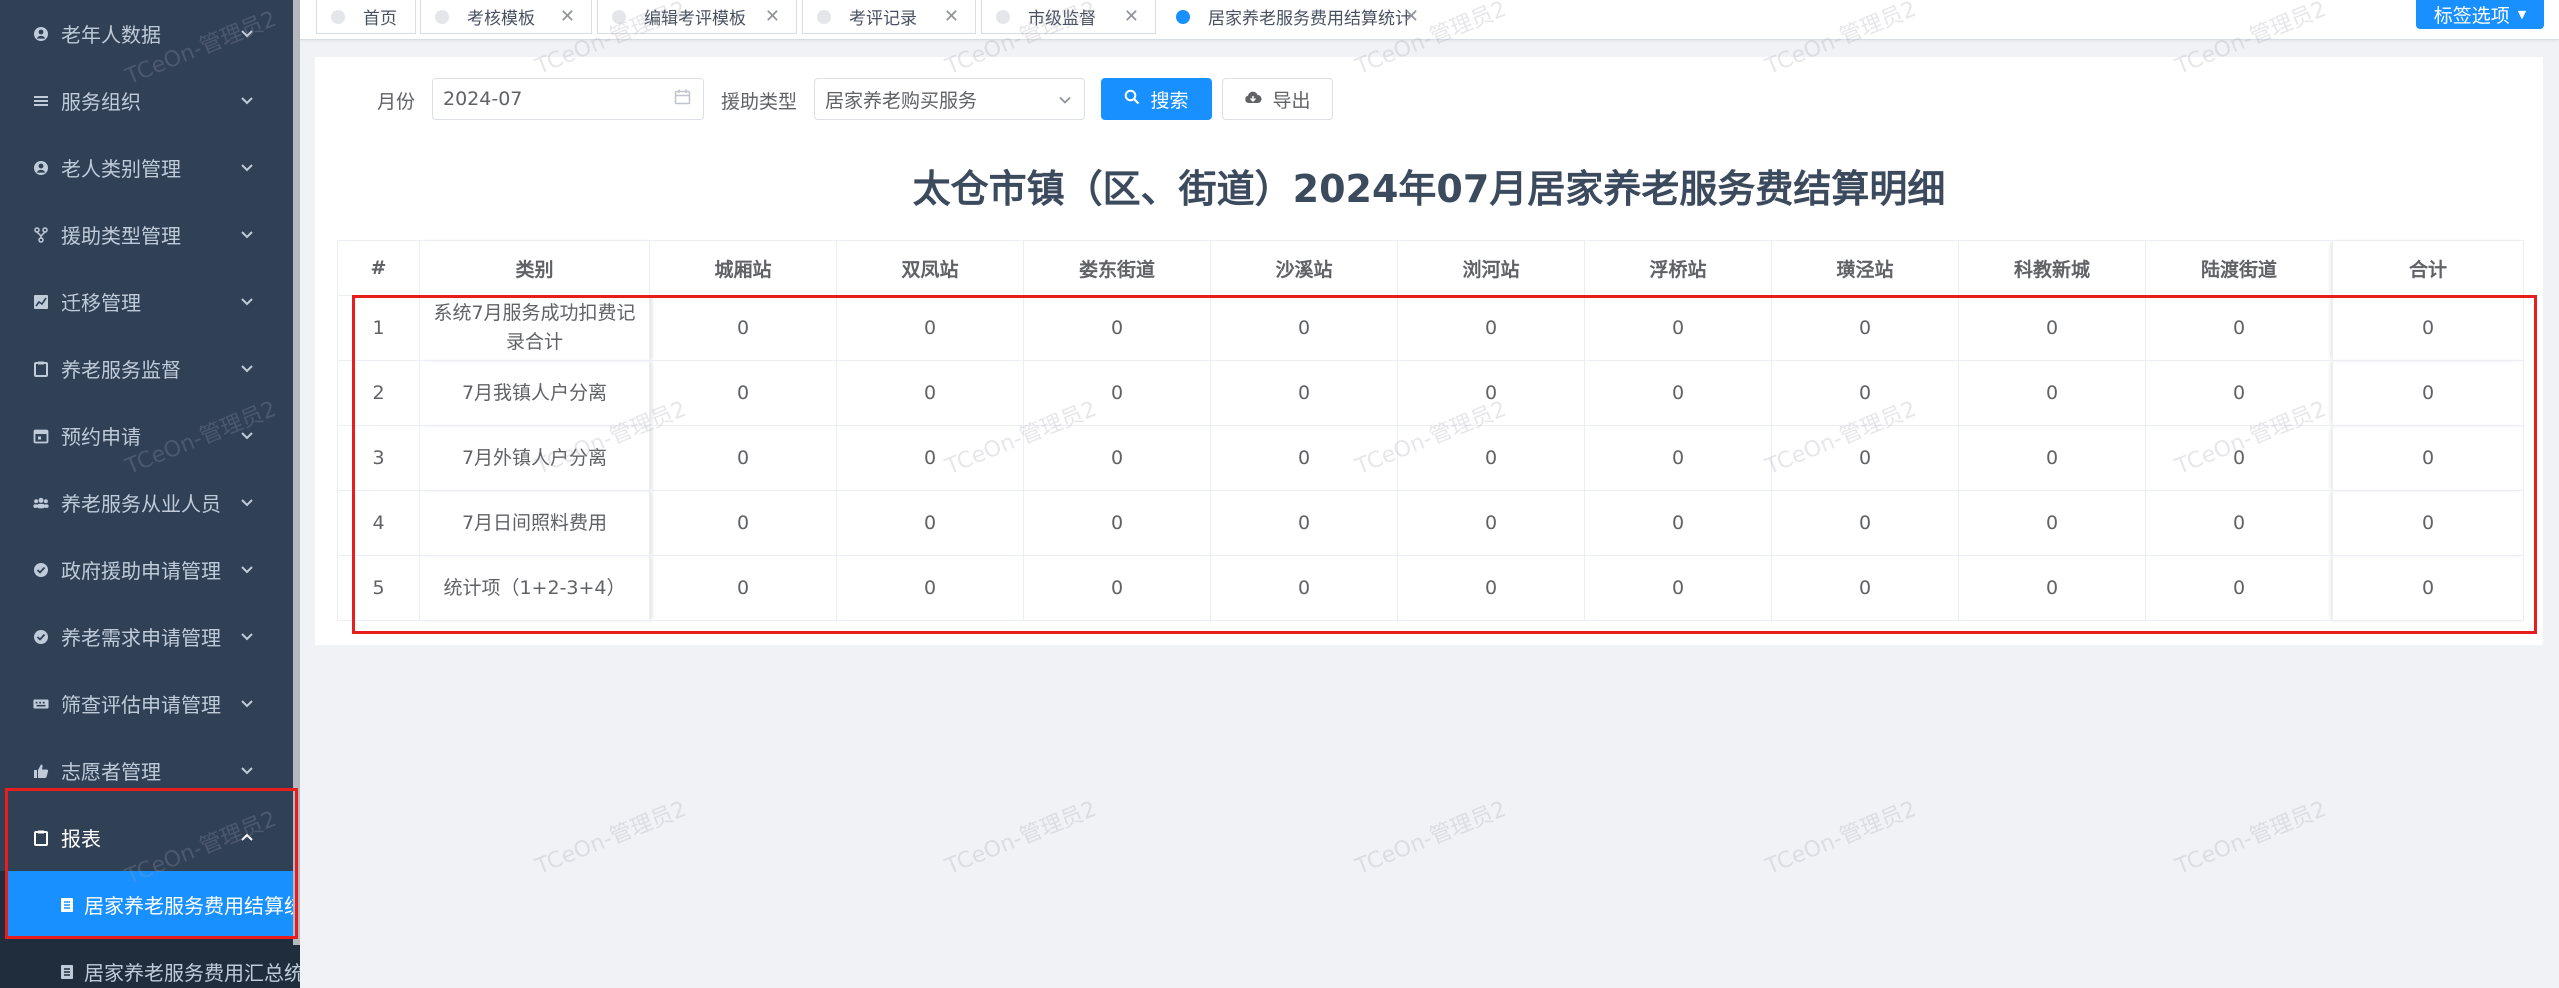  I want to click on menu-item: 迁移管理, so click(150, 301).